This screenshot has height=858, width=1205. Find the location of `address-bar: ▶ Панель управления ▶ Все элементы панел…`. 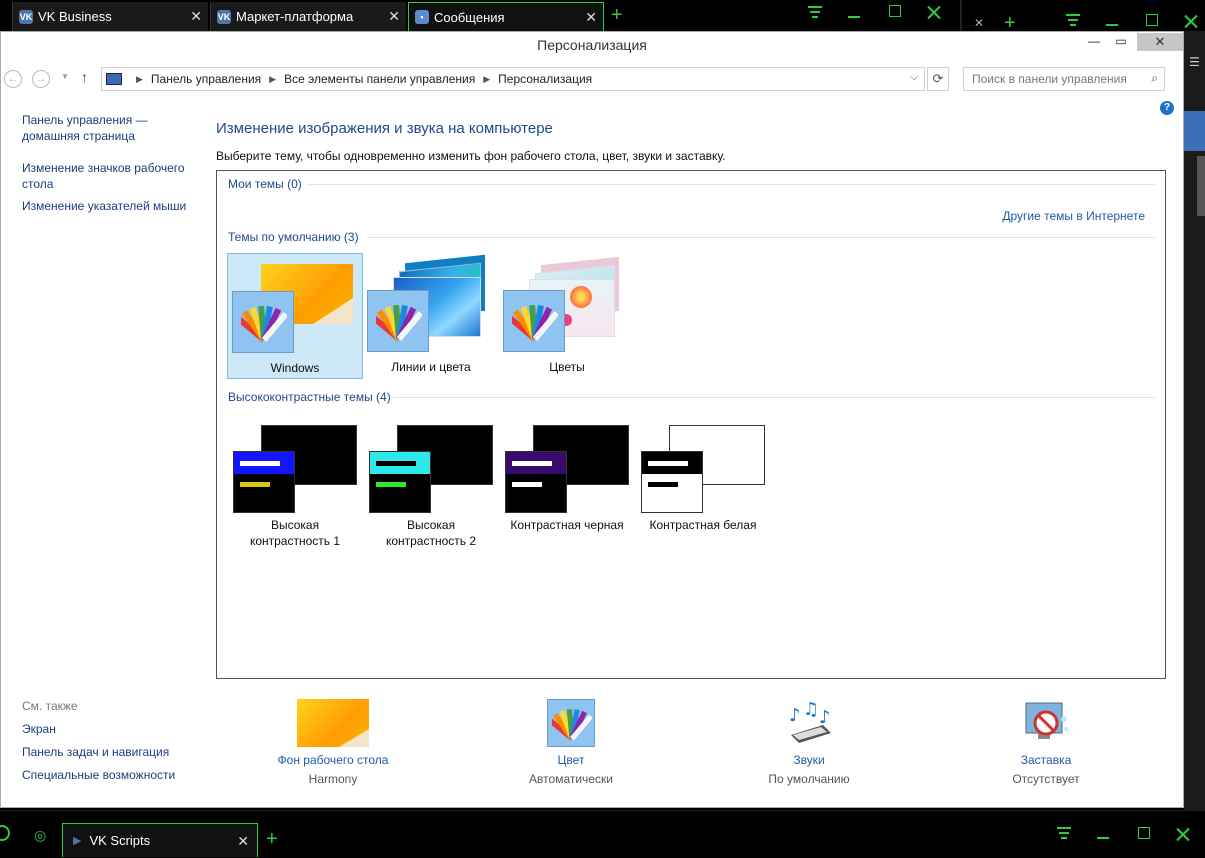

address-bar: ▶ Панель управления ▶ Все элементы панел… is located at coordinates (513, 79).